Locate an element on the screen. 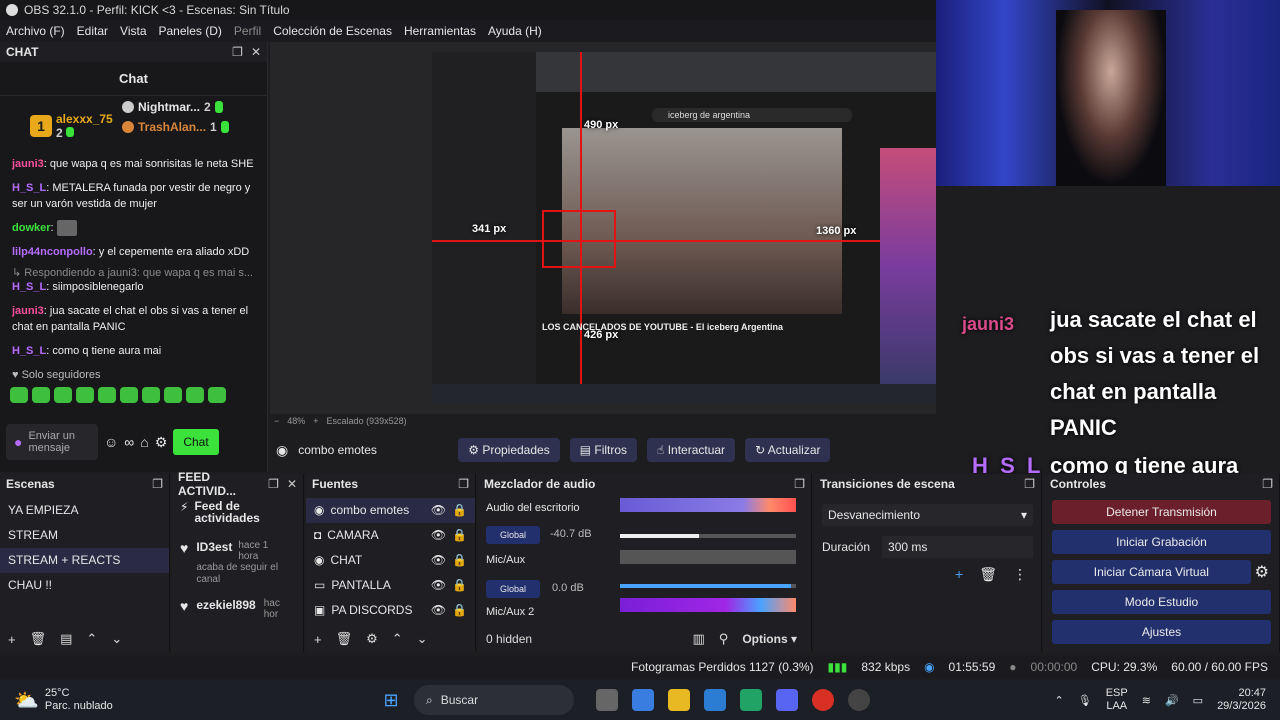  studio-mode-button: Modo Estudio is located at coordinates (1161, 602).